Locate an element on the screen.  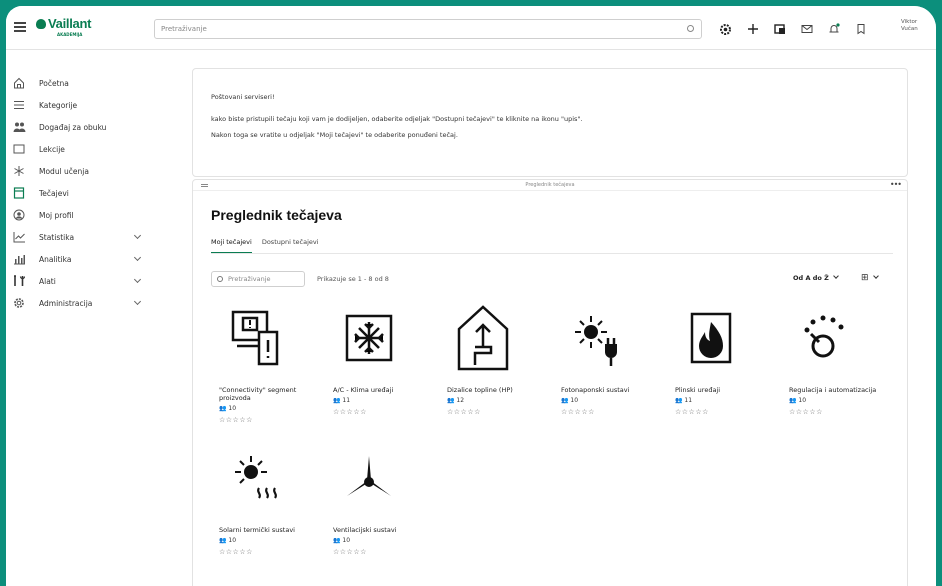
solar-plug-icon is located at coordinates (597, 338).